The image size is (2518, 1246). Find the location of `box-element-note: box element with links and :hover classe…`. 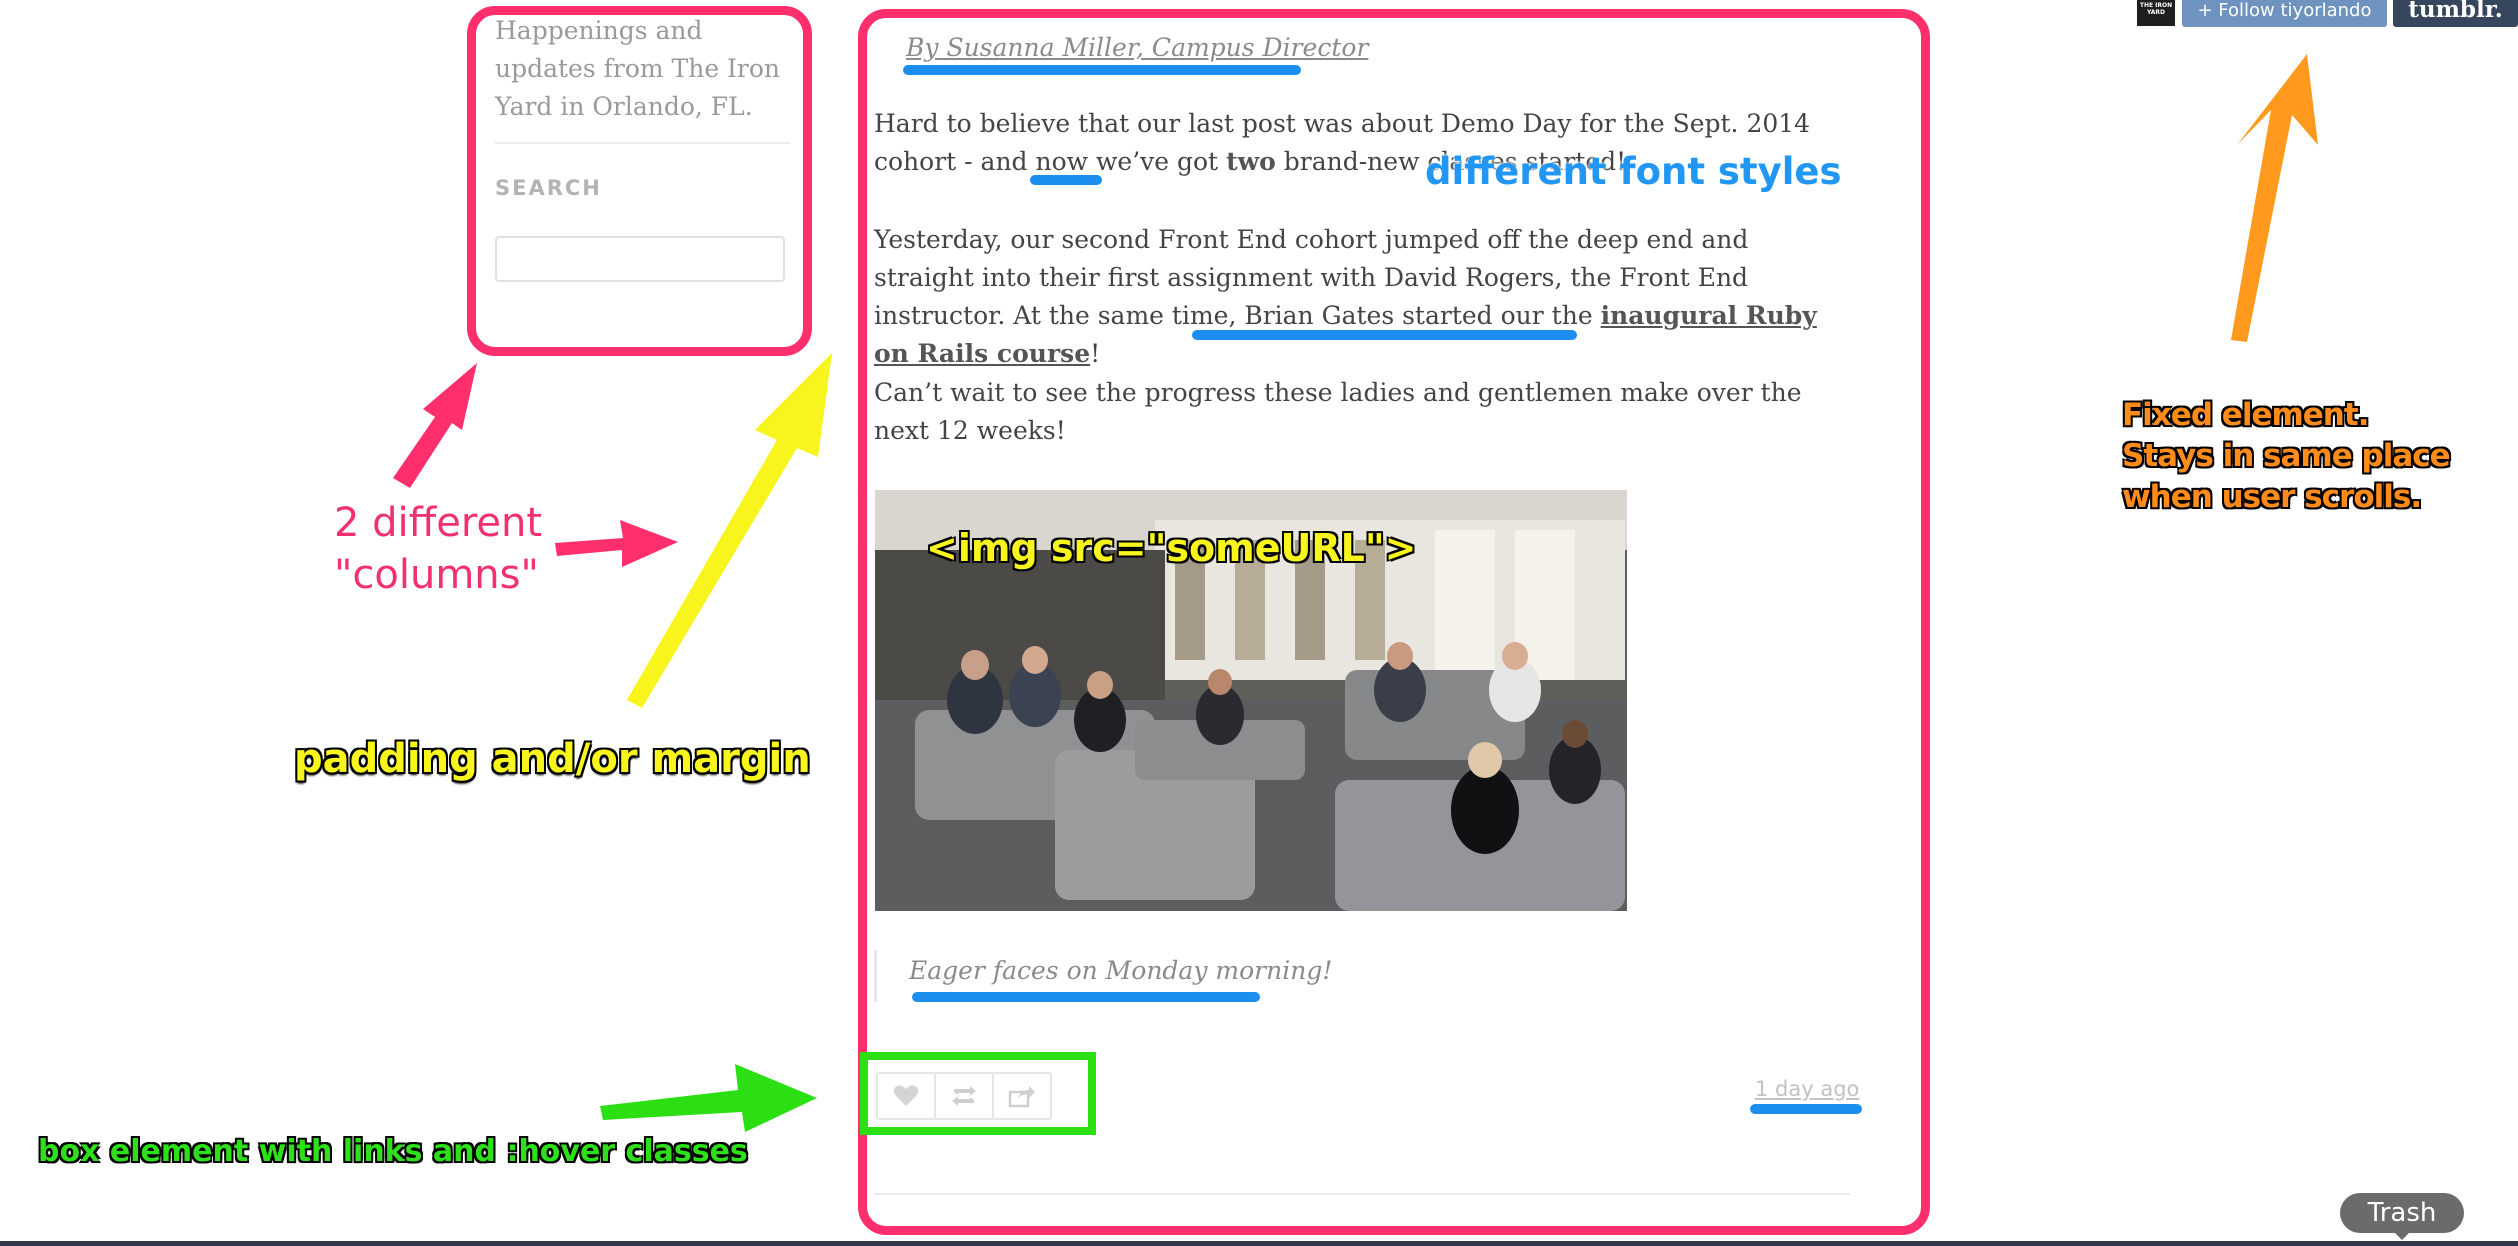

box-element-note: box element with links and :hover classe… is located at coordinates (393, 1151).